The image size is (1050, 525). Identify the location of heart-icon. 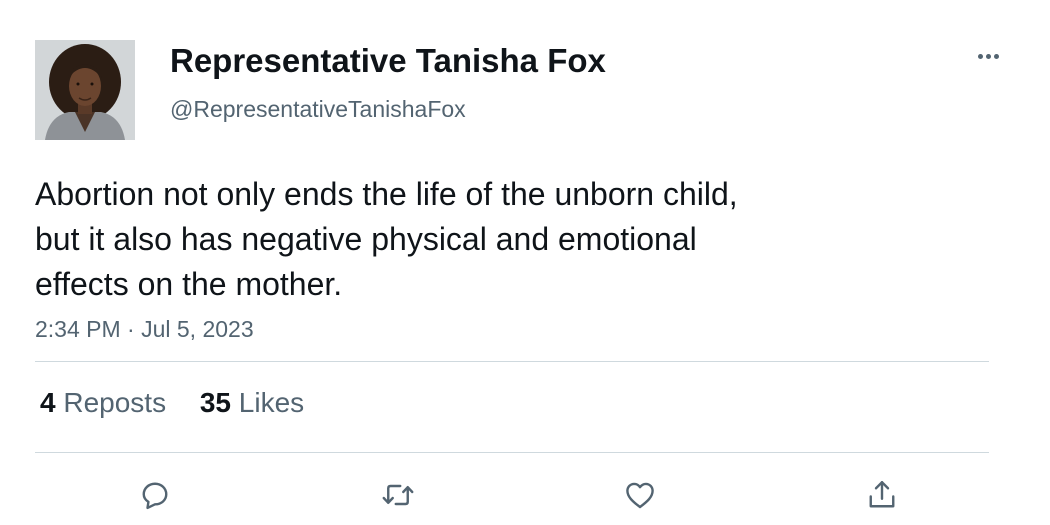
(640, 495).